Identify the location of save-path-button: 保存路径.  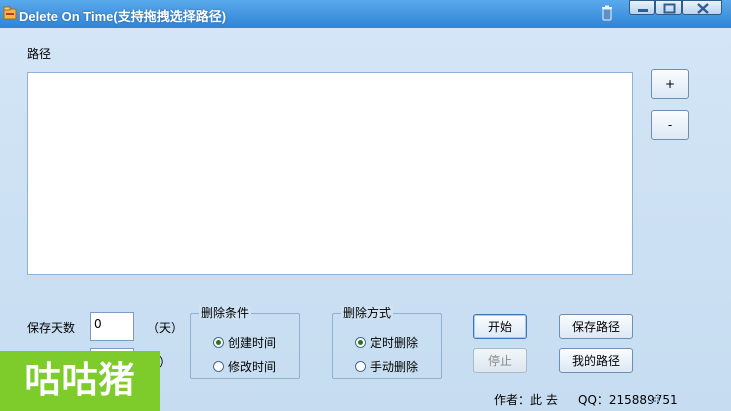
(596, 326).